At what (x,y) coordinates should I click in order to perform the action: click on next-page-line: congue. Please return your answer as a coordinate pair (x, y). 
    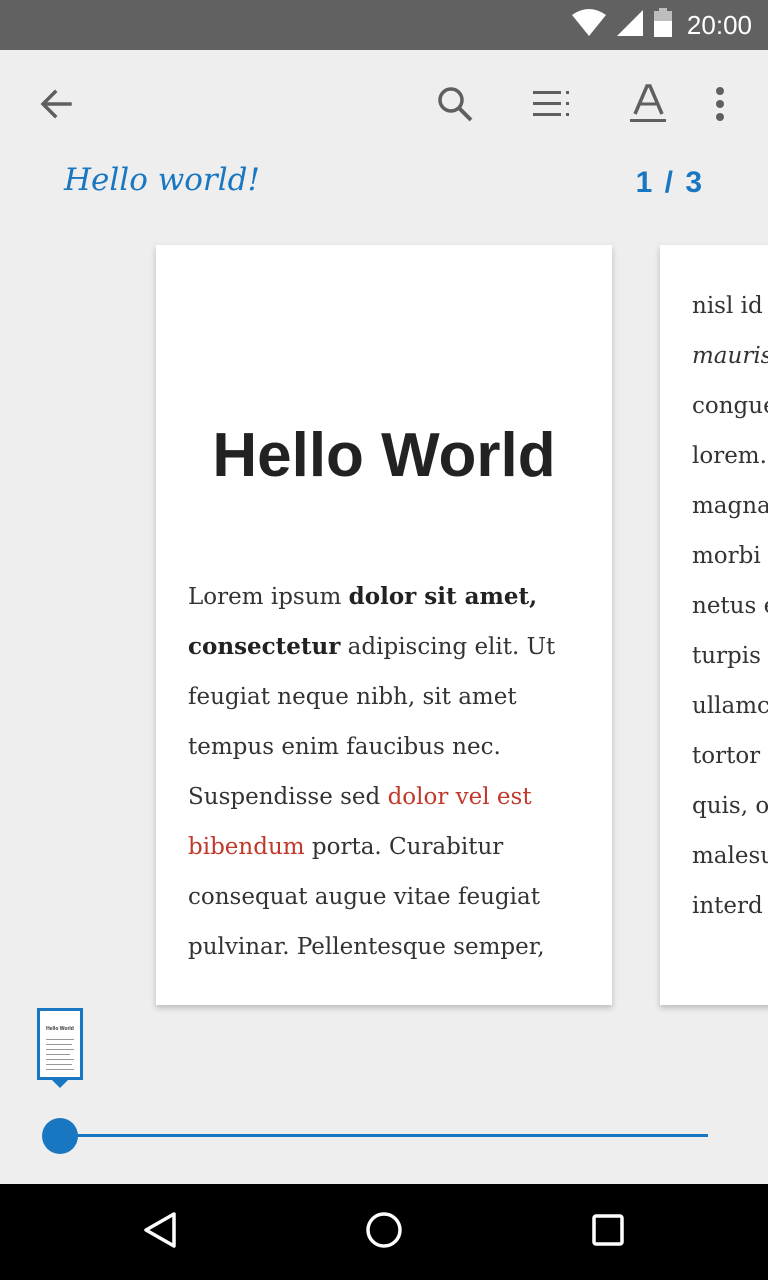
    Looking at the image, I should click on (730, 406).